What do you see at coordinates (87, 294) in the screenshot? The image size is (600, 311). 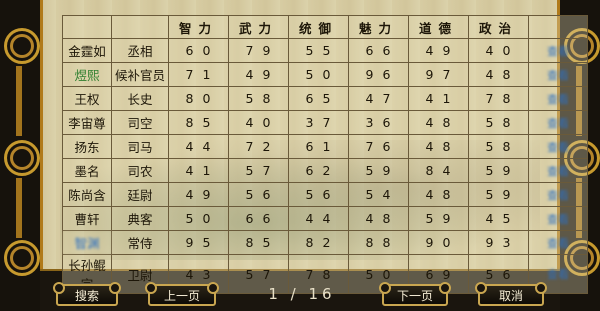 I see `search-button: 搜索` at bounding box center [87, 294].